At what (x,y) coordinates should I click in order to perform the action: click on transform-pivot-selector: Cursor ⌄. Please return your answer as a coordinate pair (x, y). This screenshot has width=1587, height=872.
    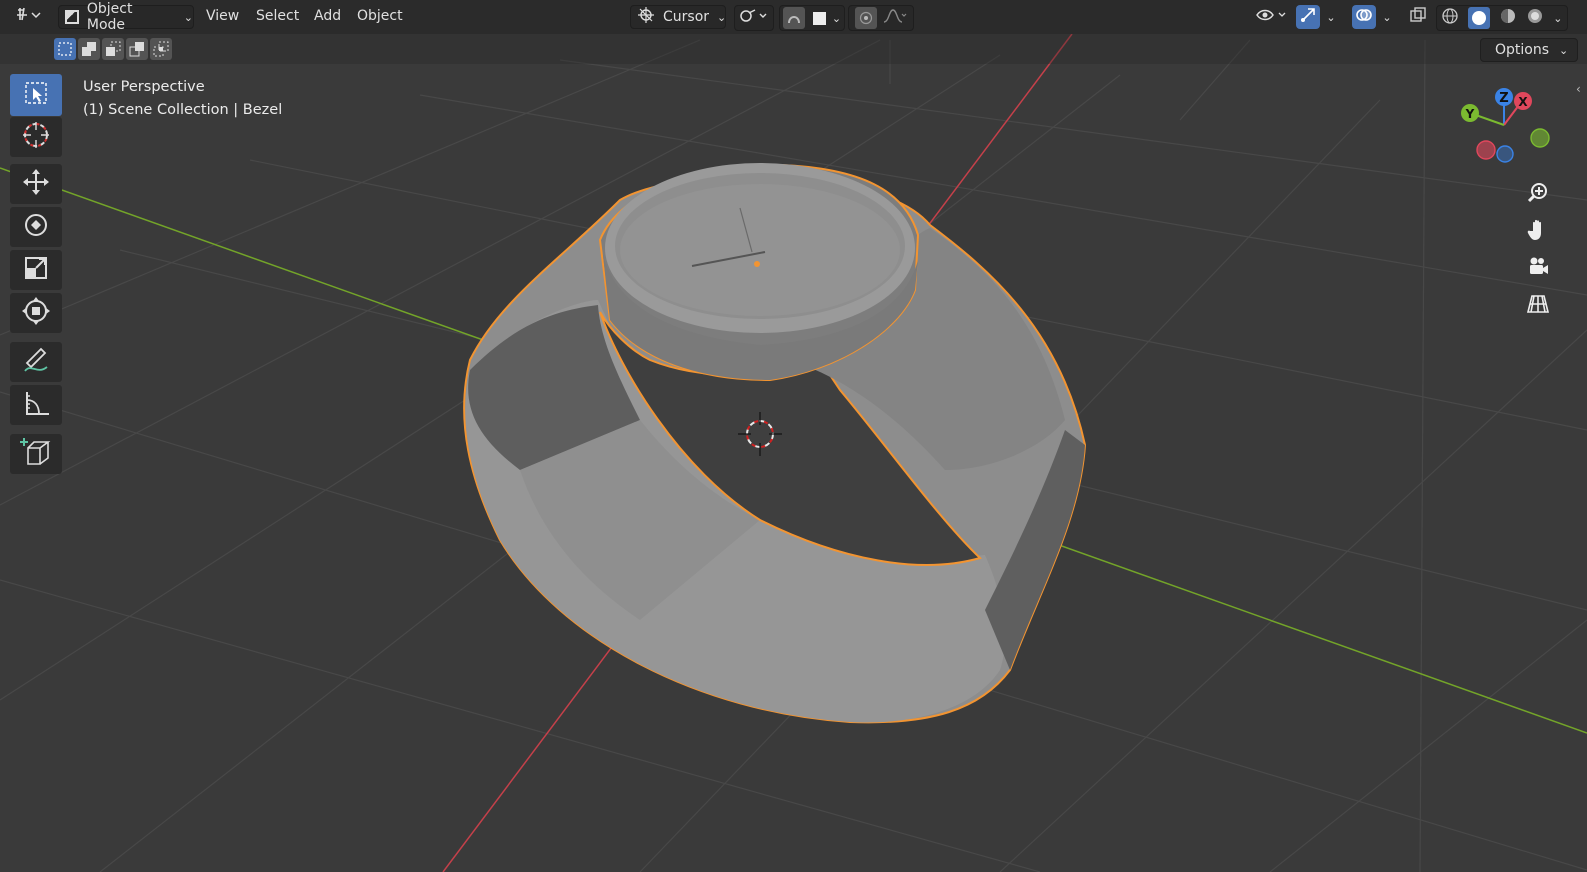
    Looking at the image, I should click on (678, 17).